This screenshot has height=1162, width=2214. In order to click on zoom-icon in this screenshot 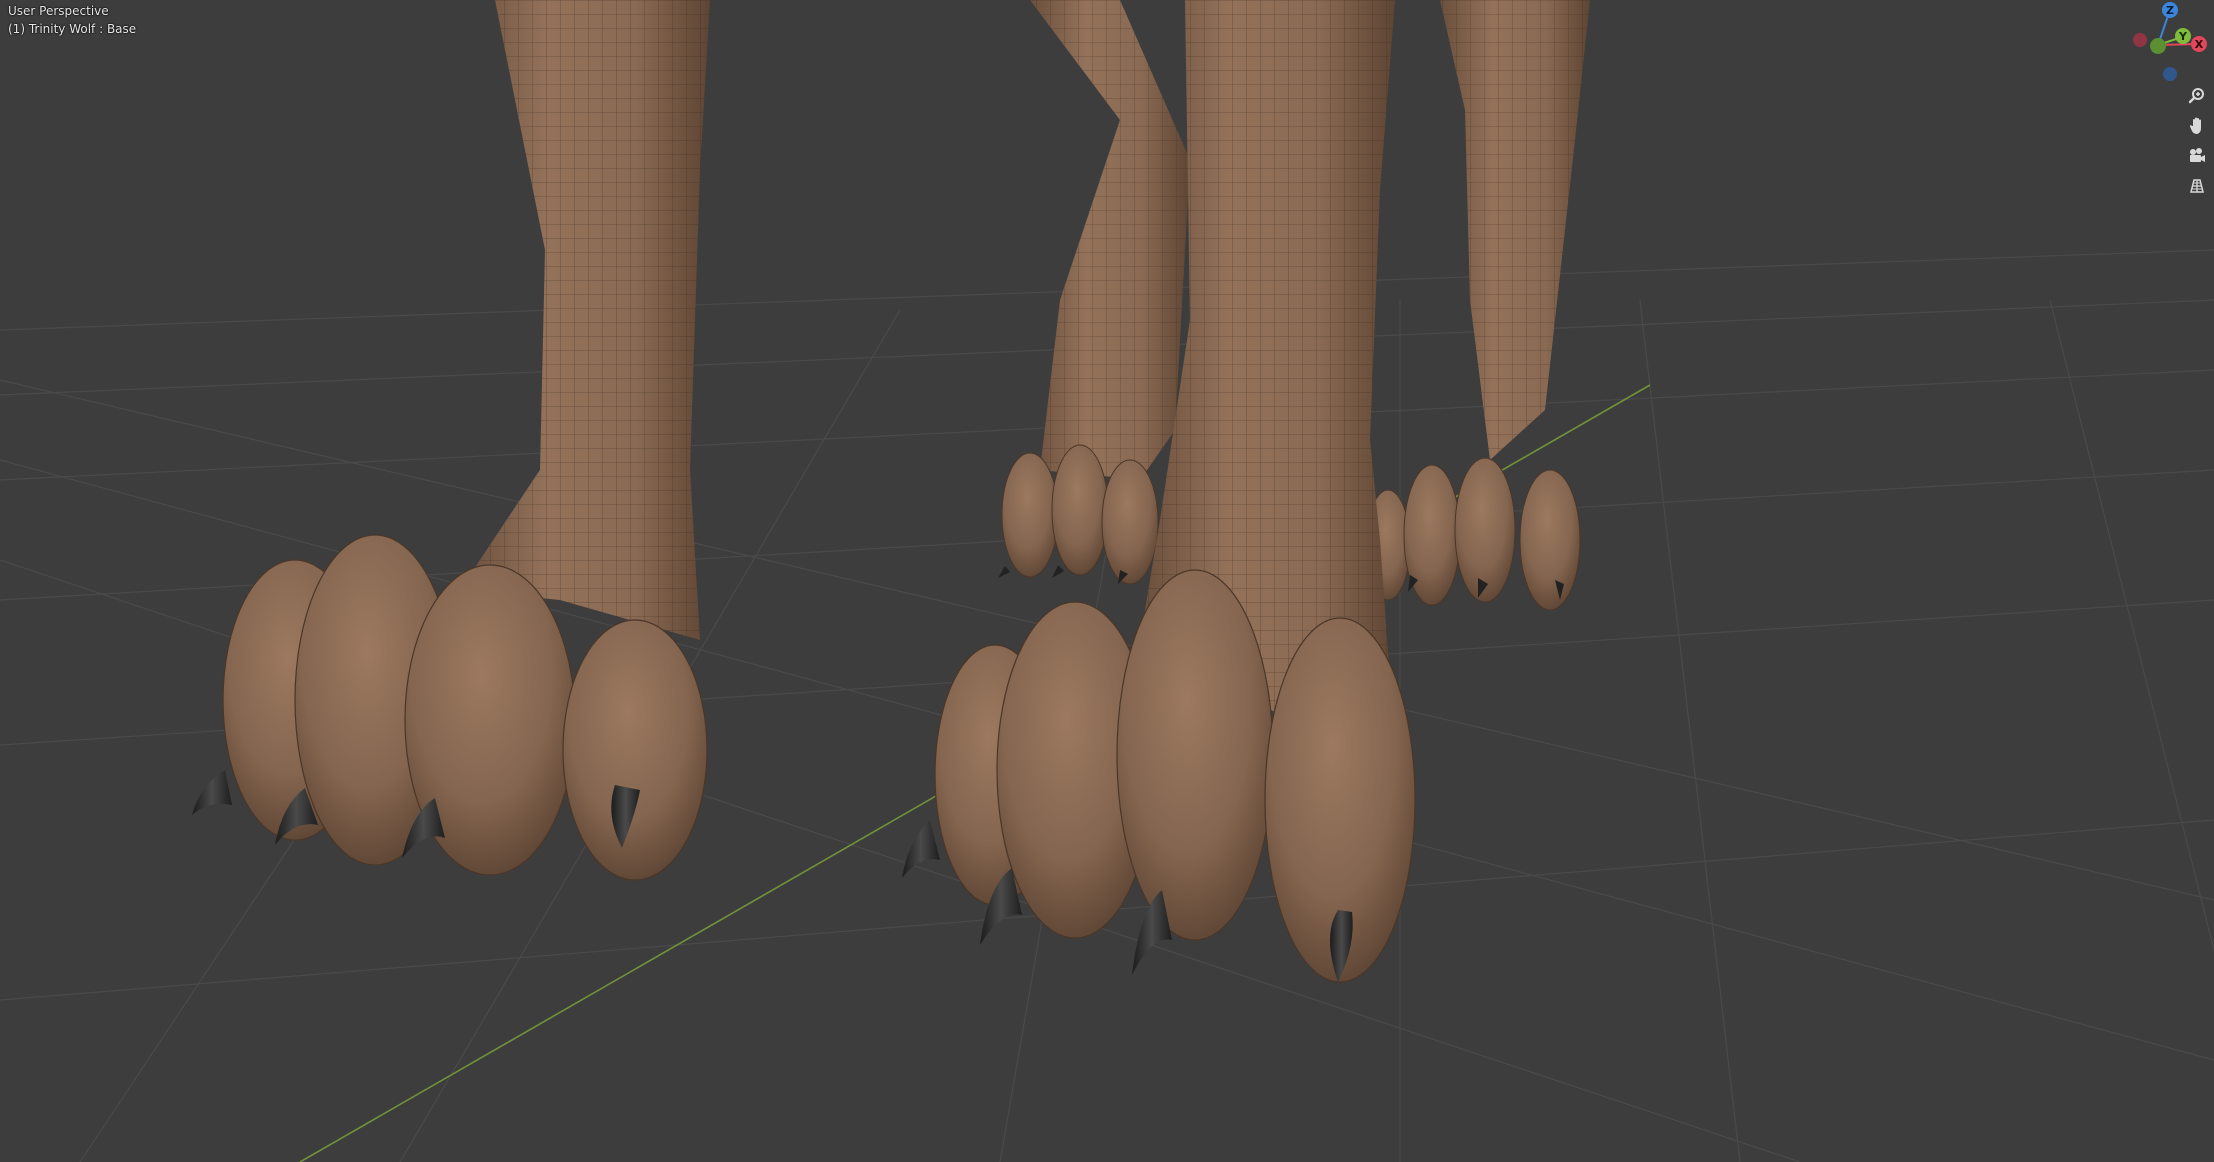, I will do `click(2196, 96)`.